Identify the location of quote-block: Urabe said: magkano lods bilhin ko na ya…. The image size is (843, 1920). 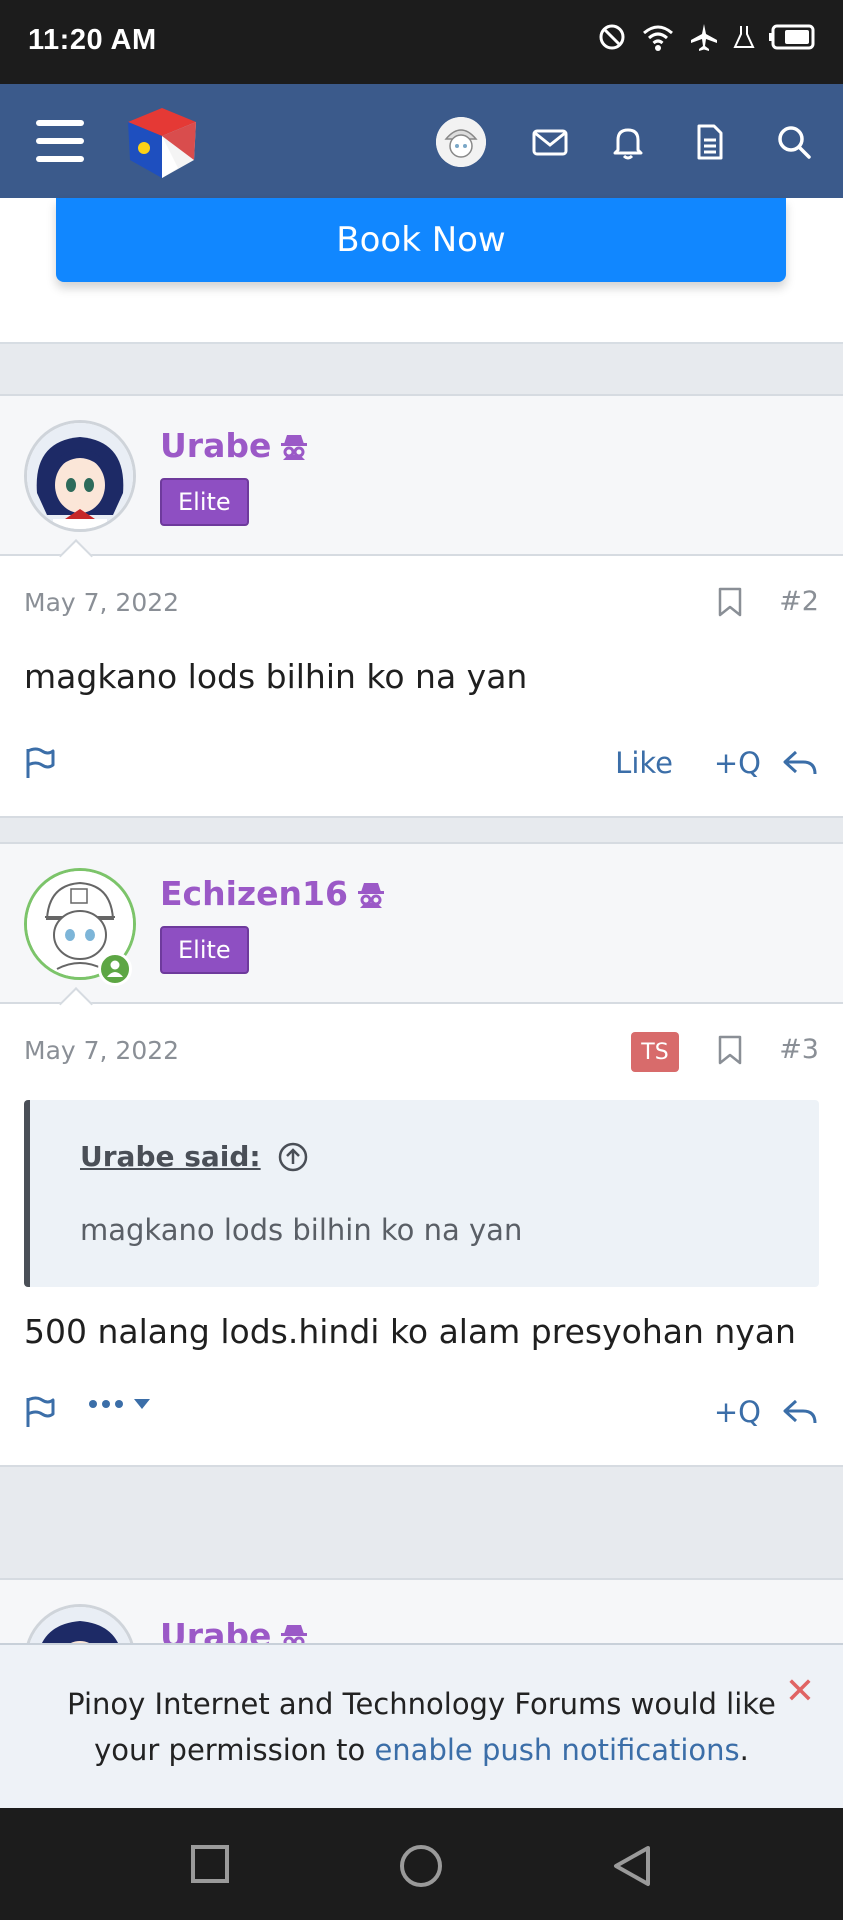
(421, 1193).